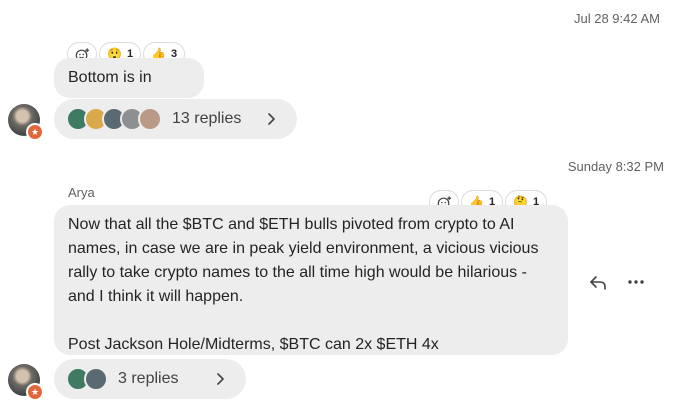 The height and width of the screenshot is (407, 680). I want to click on sender-name: Arya, so click(81, 192).